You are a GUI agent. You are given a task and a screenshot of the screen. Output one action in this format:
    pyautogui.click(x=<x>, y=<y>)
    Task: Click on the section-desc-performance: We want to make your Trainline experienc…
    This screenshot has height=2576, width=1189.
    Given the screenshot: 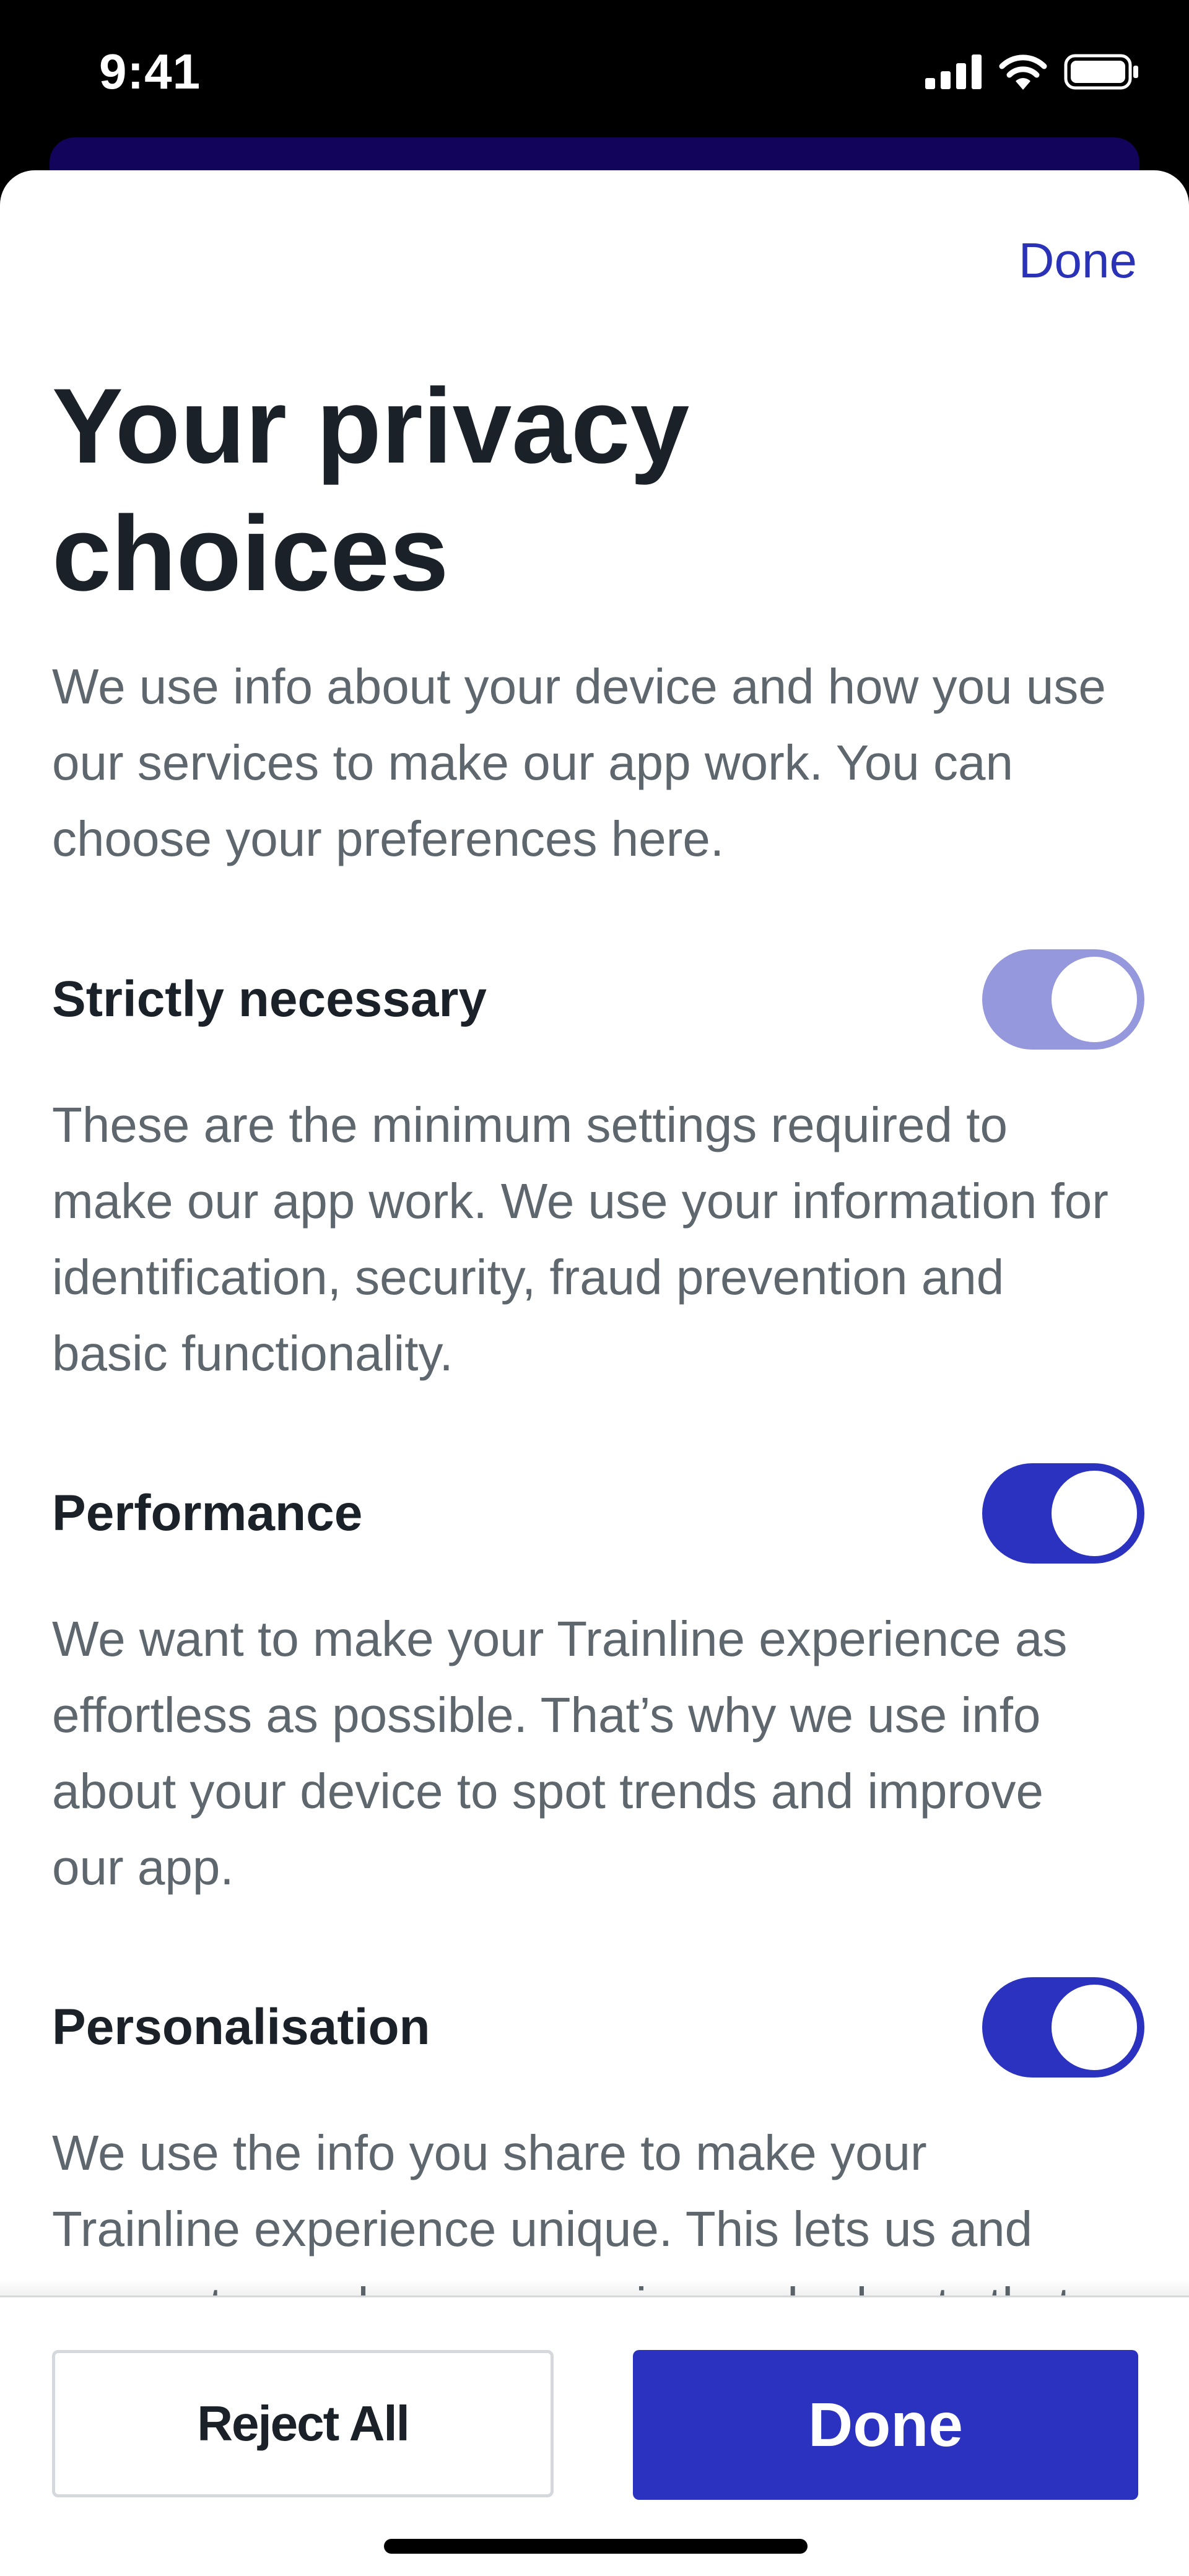 What is the action you would take?
    pyautogui.click(x=560, y=1753)
    